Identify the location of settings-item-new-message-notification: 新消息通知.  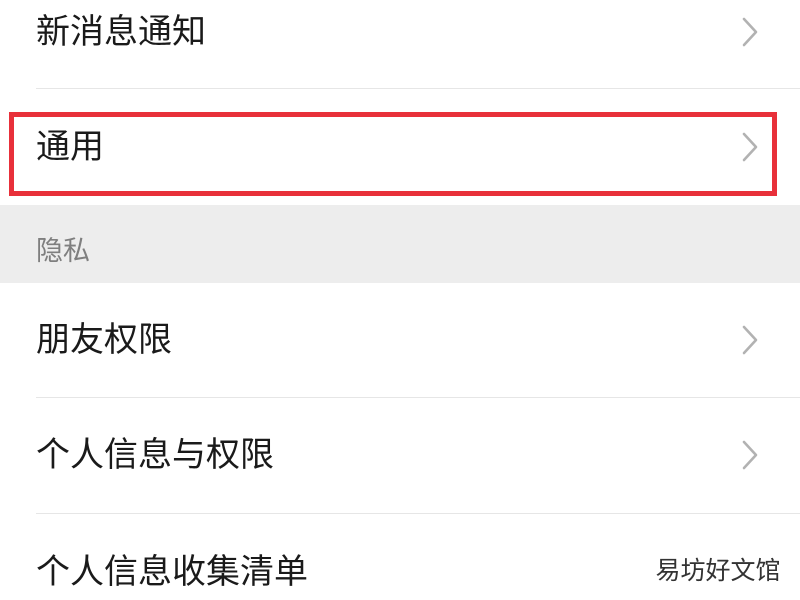
(400, 44).